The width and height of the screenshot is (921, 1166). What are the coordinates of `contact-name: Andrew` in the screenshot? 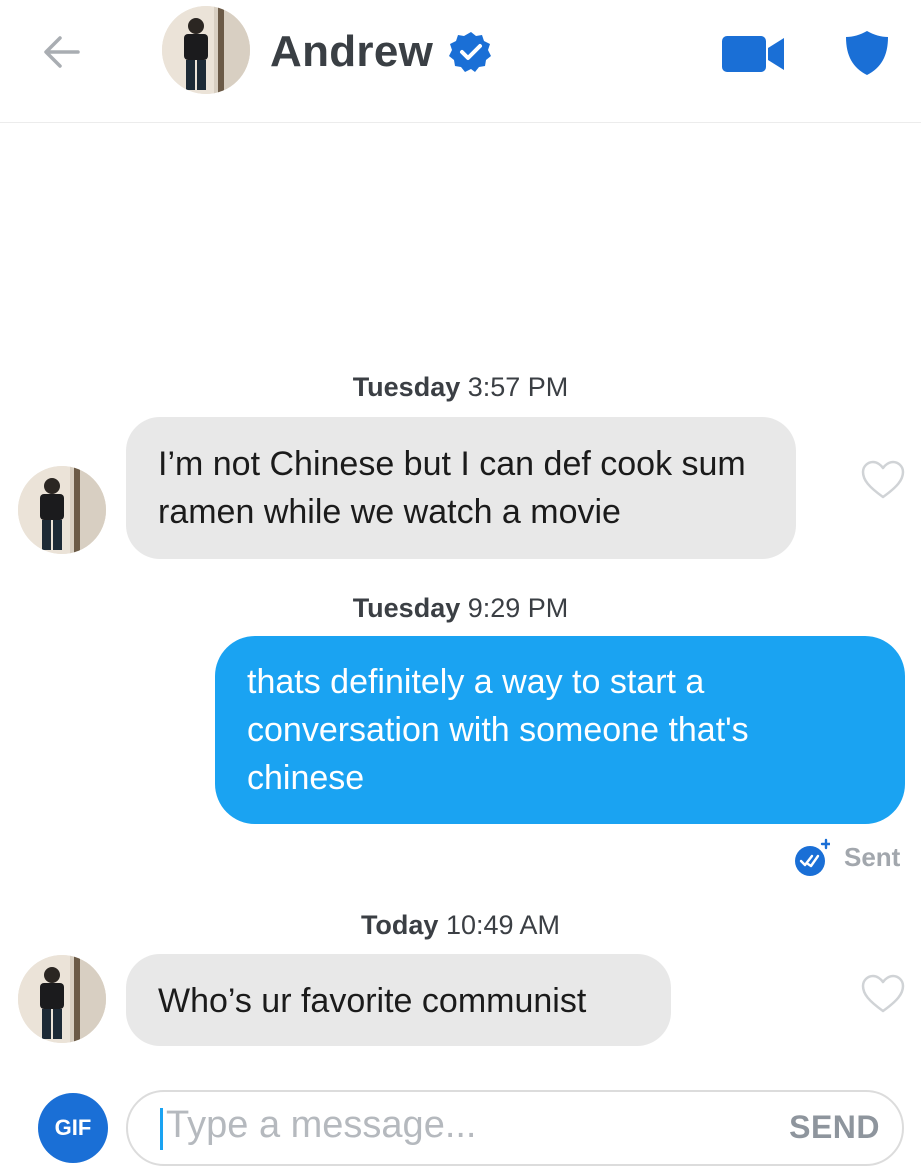 It's located at (351, 52).